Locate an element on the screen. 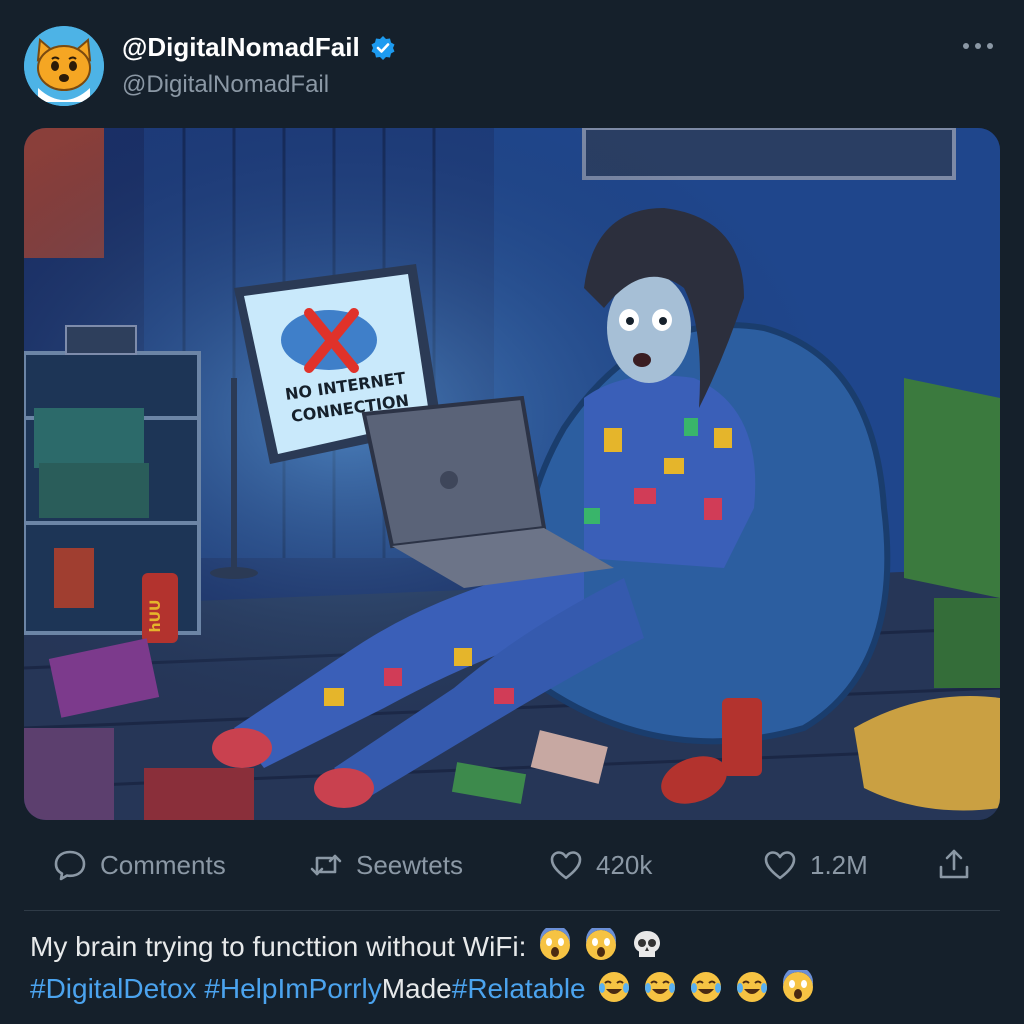 The width and height of the screenshot is (1024, 1024). comments-label: Comments is located at coordinates (163, 864).